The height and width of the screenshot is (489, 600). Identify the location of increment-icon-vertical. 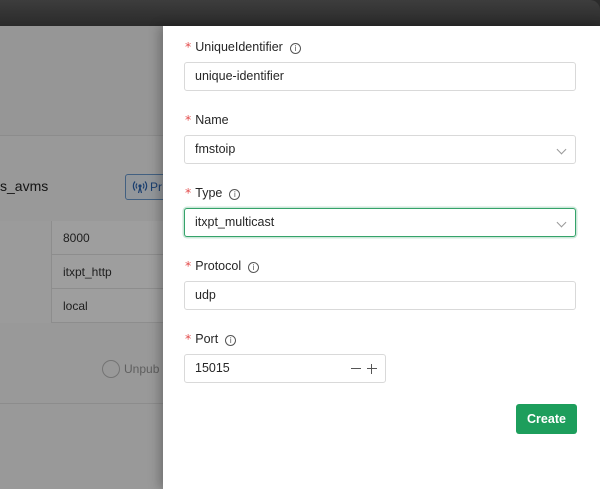
(371, 369).